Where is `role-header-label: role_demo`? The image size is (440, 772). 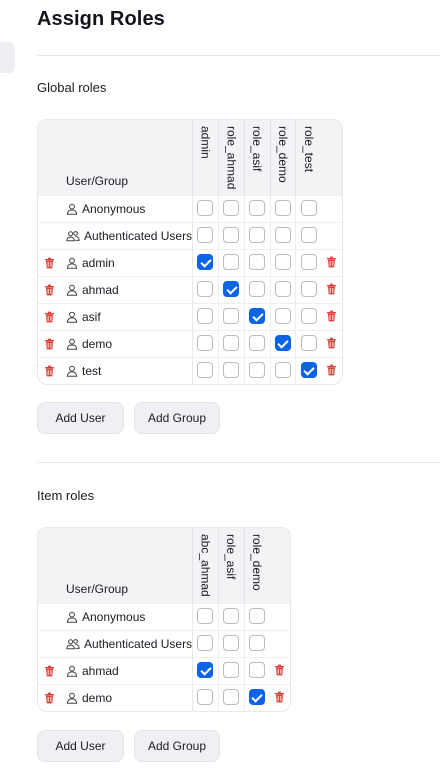
role-header-label: role_demo is located at coordinates (256, 562).